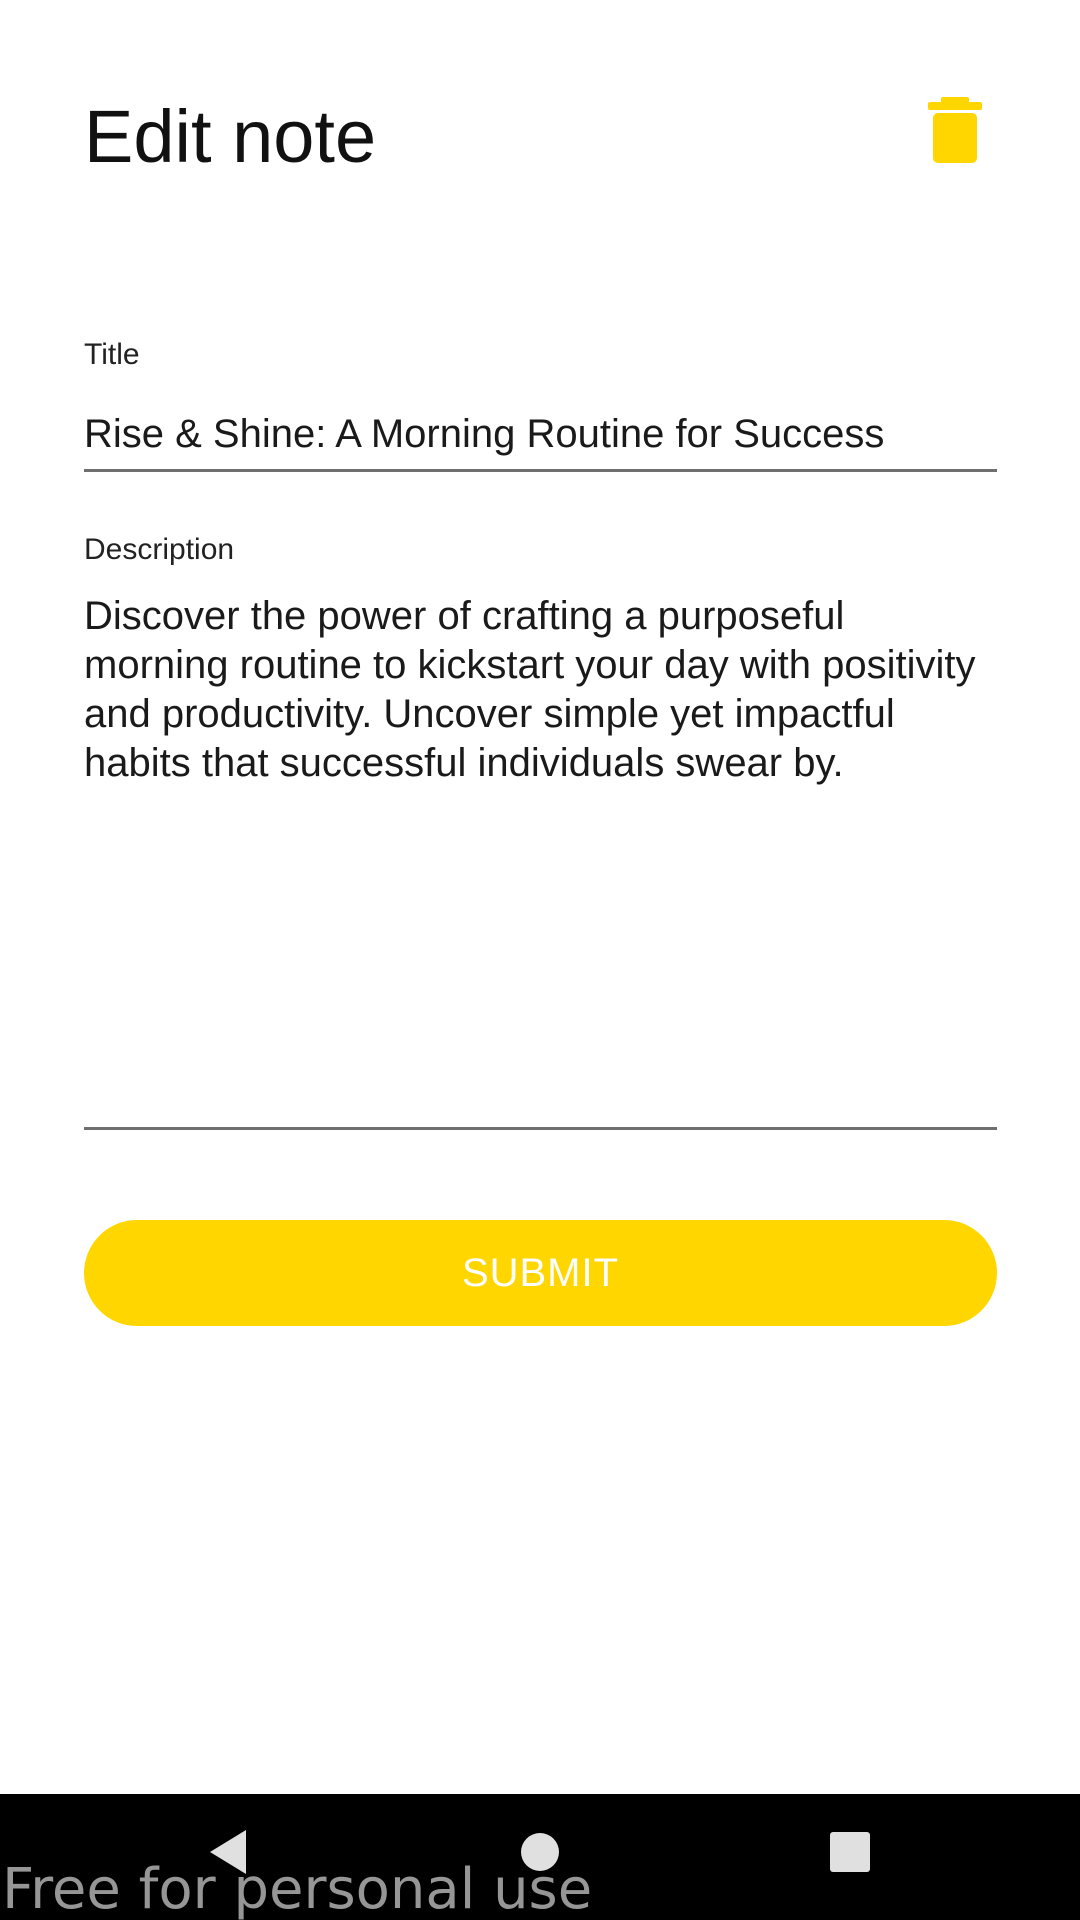 This screenshot has width=1080, height=1920. I want to click on recents-square-icon, so click(850, 1852).